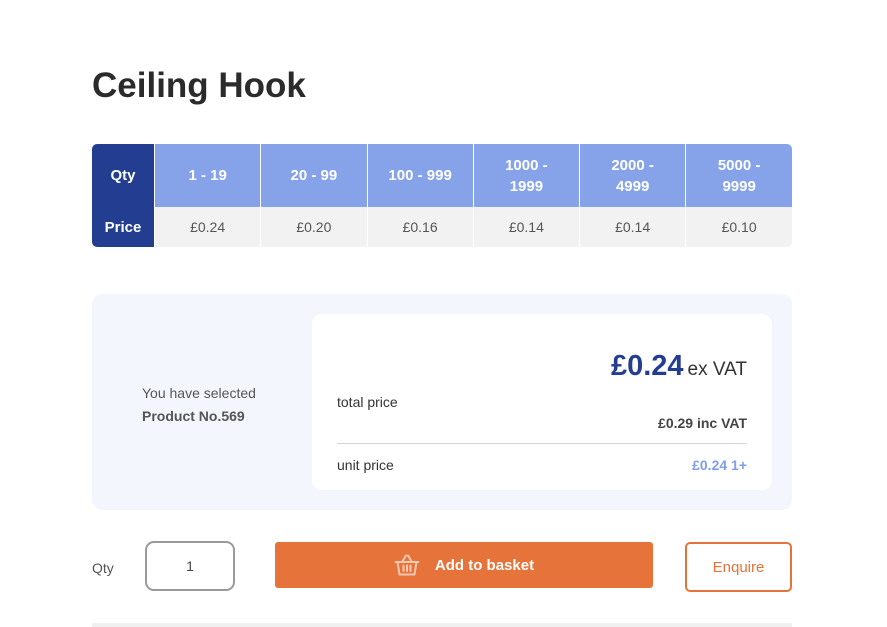  I want to click on qty-tier-cell: 1 - 19, so click(207, 175).